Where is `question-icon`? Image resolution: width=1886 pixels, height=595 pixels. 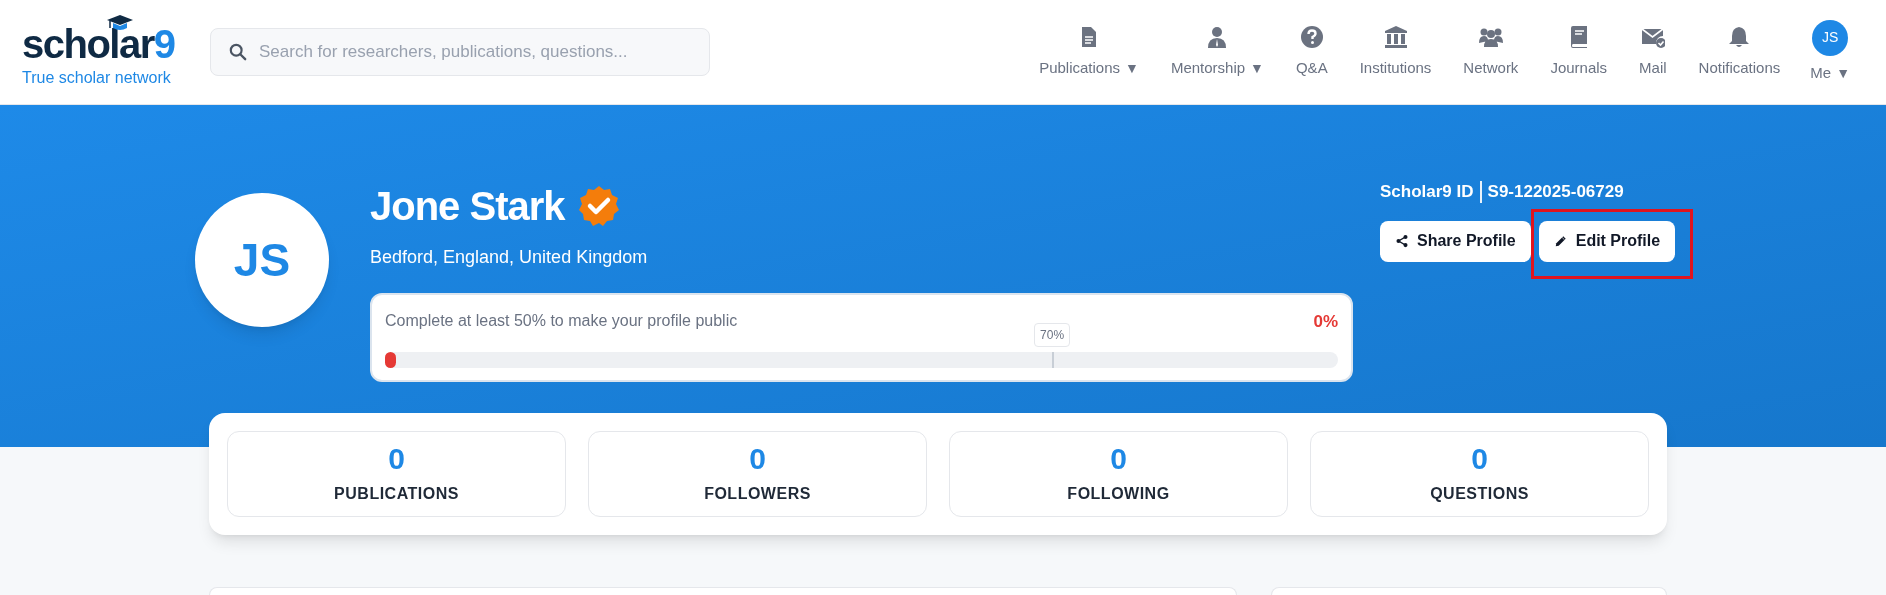 question-icon is located at coordinates (1311, 36).